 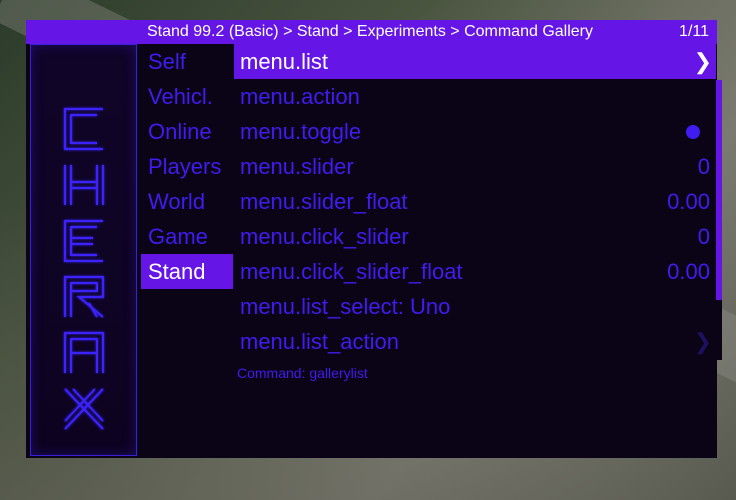 I want to click on command-label: menu.list, so click(x=284, y=61).